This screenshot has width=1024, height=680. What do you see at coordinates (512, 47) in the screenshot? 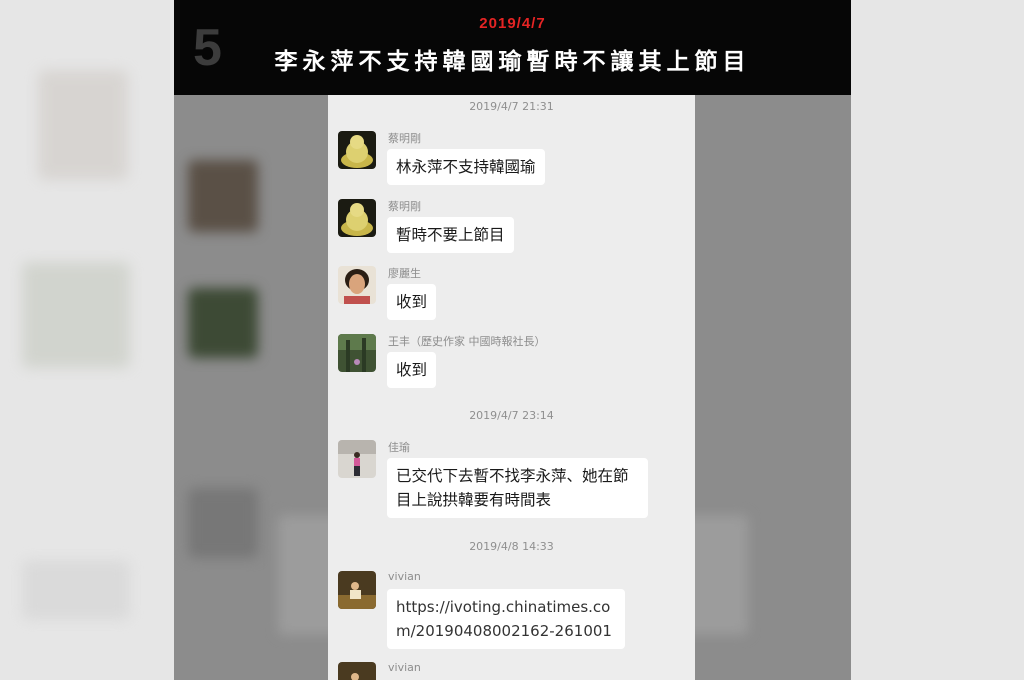
I see `header-banner: 5 2019/4/7 李永萍不支持韓國瑜暫時不讓其上節目` at bounding box center [512, 47].